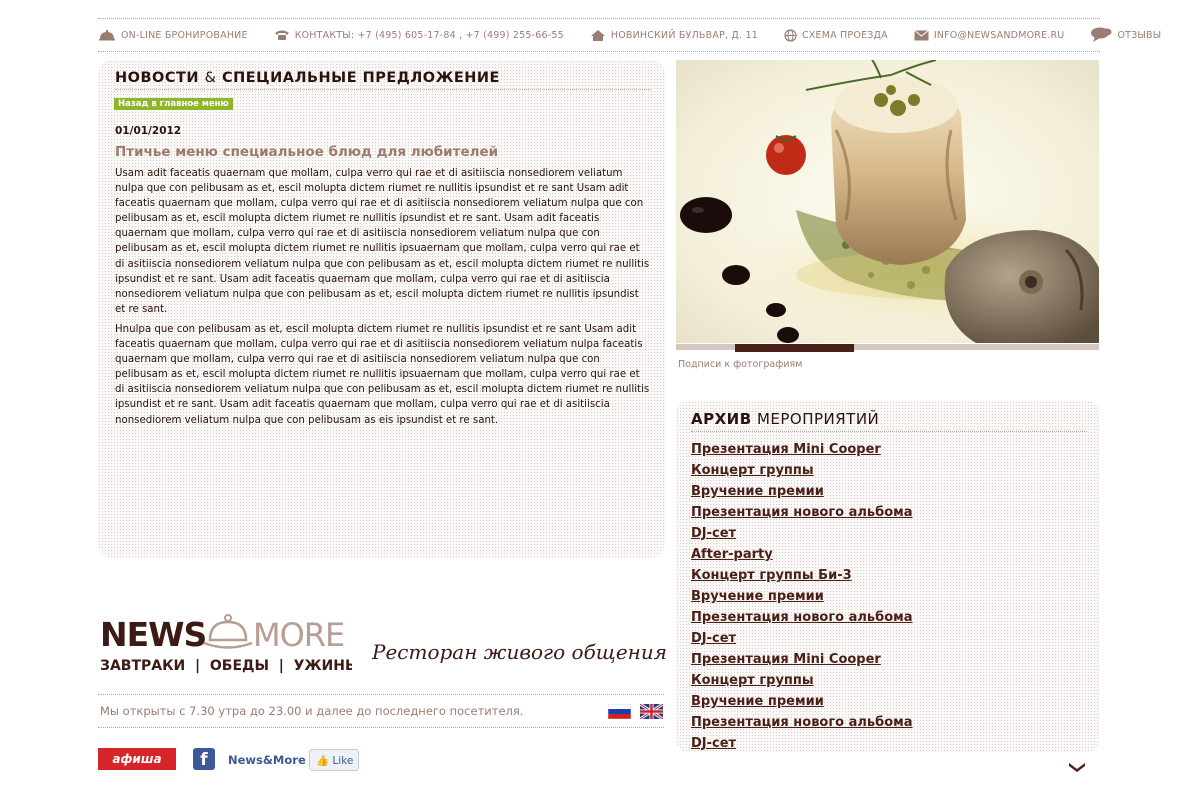 This screenshot has width=1200, height=800. Describe the element at coordinates (228, 631) in the screenshot. I see `logo-cloche-icon` at that location.